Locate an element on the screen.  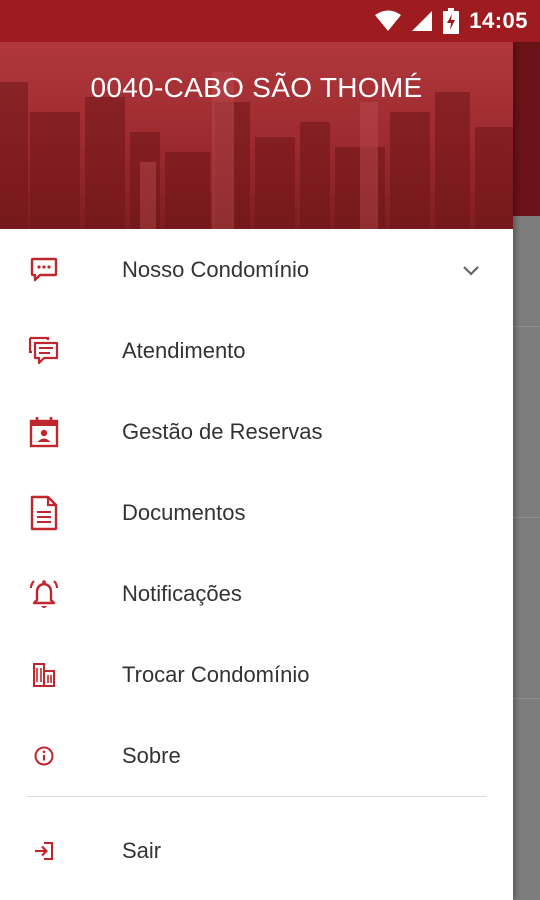
logout-icon is located at coordinates (44, 851).